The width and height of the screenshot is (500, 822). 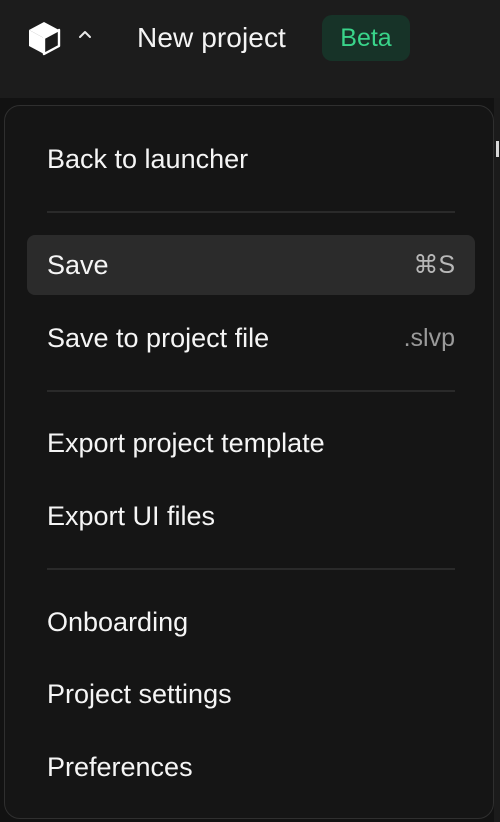 What do you see at coordinates (131, 516) in the screenshot?
I see `menu-item-label: Export UI files` at bounding box center [131, 516].